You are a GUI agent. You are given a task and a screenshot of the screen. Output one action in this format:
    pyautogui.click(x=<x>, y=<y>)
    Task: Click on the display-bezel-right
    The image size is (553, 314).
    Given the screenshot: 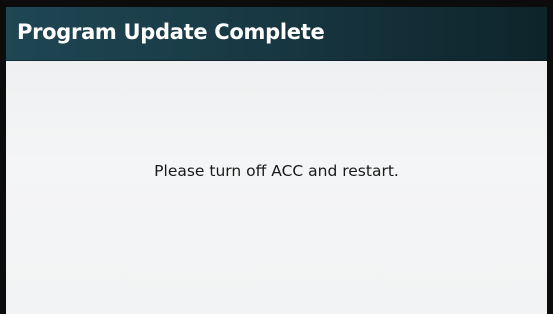 What is the action you would take?
    pyautogui.click(x=550, y=157)
    